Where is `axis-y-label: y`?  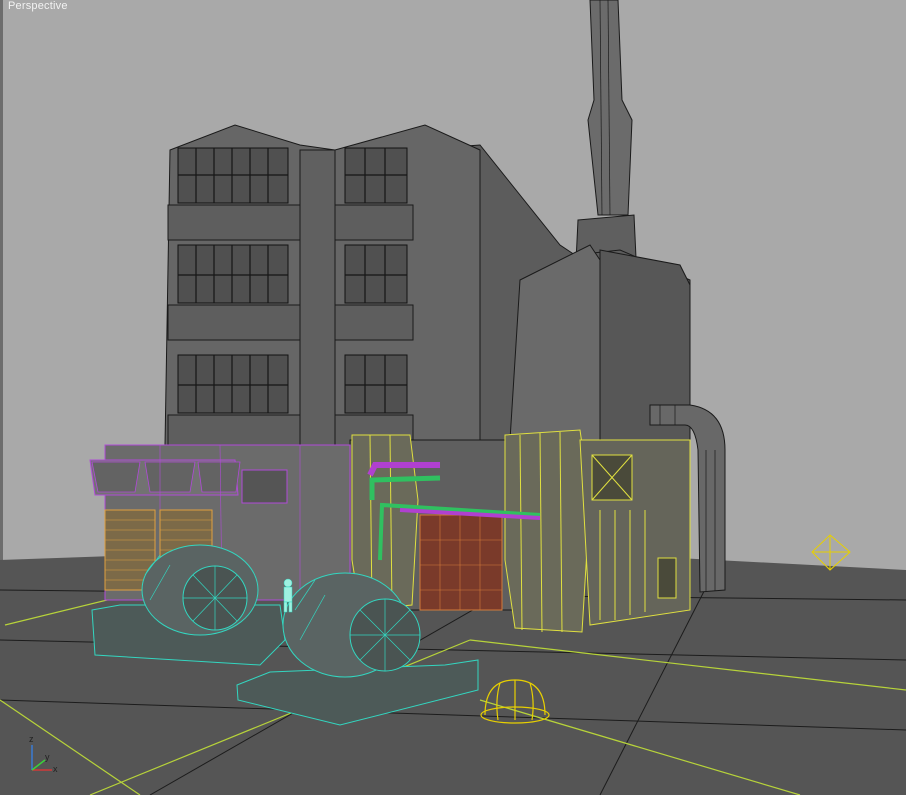 axis-y-label: y is located at coordinates (47, 757).